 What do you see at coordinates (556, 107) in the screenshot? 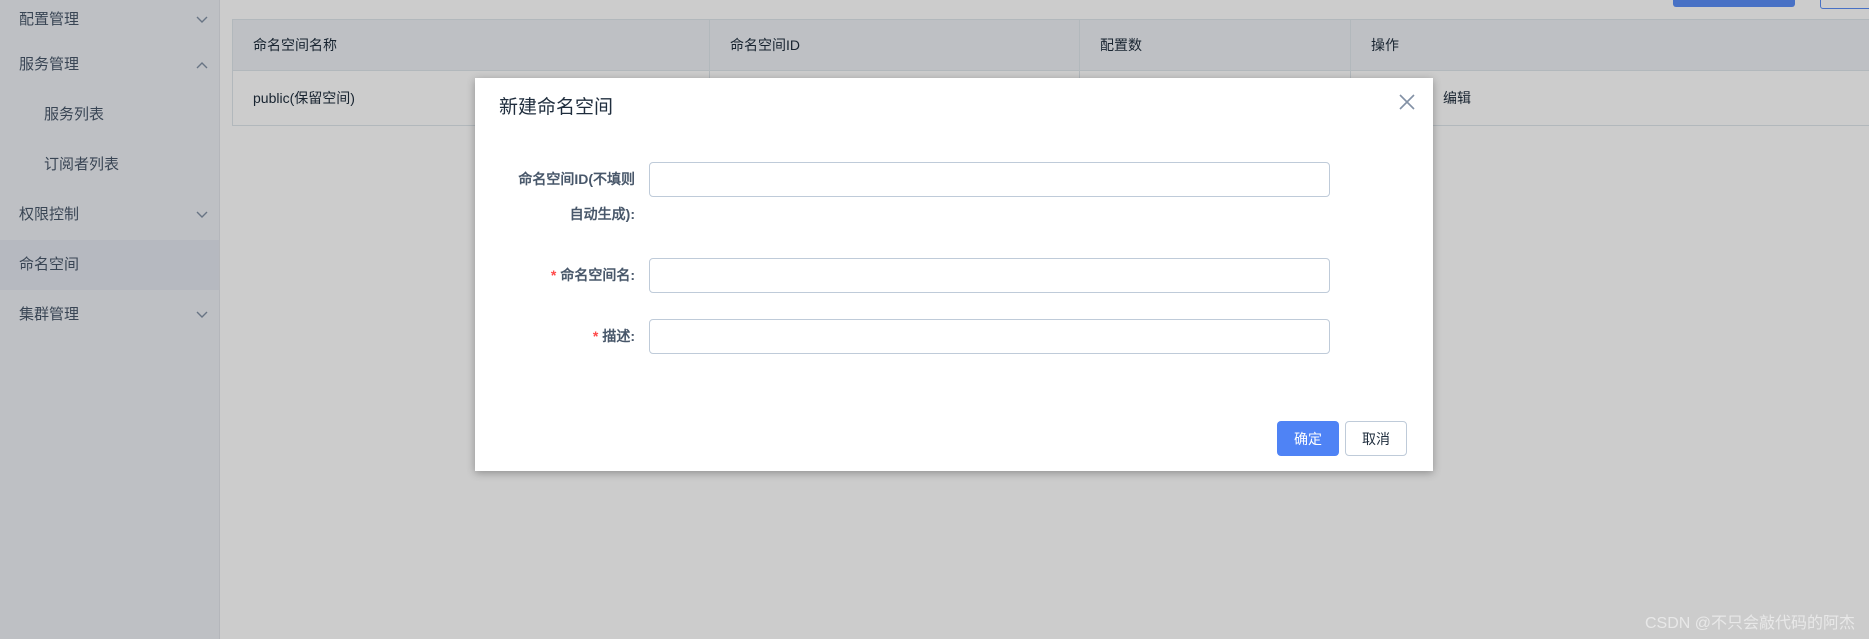
I see `dialog-title: 新建命名空间` at bounding box center [556, 107].